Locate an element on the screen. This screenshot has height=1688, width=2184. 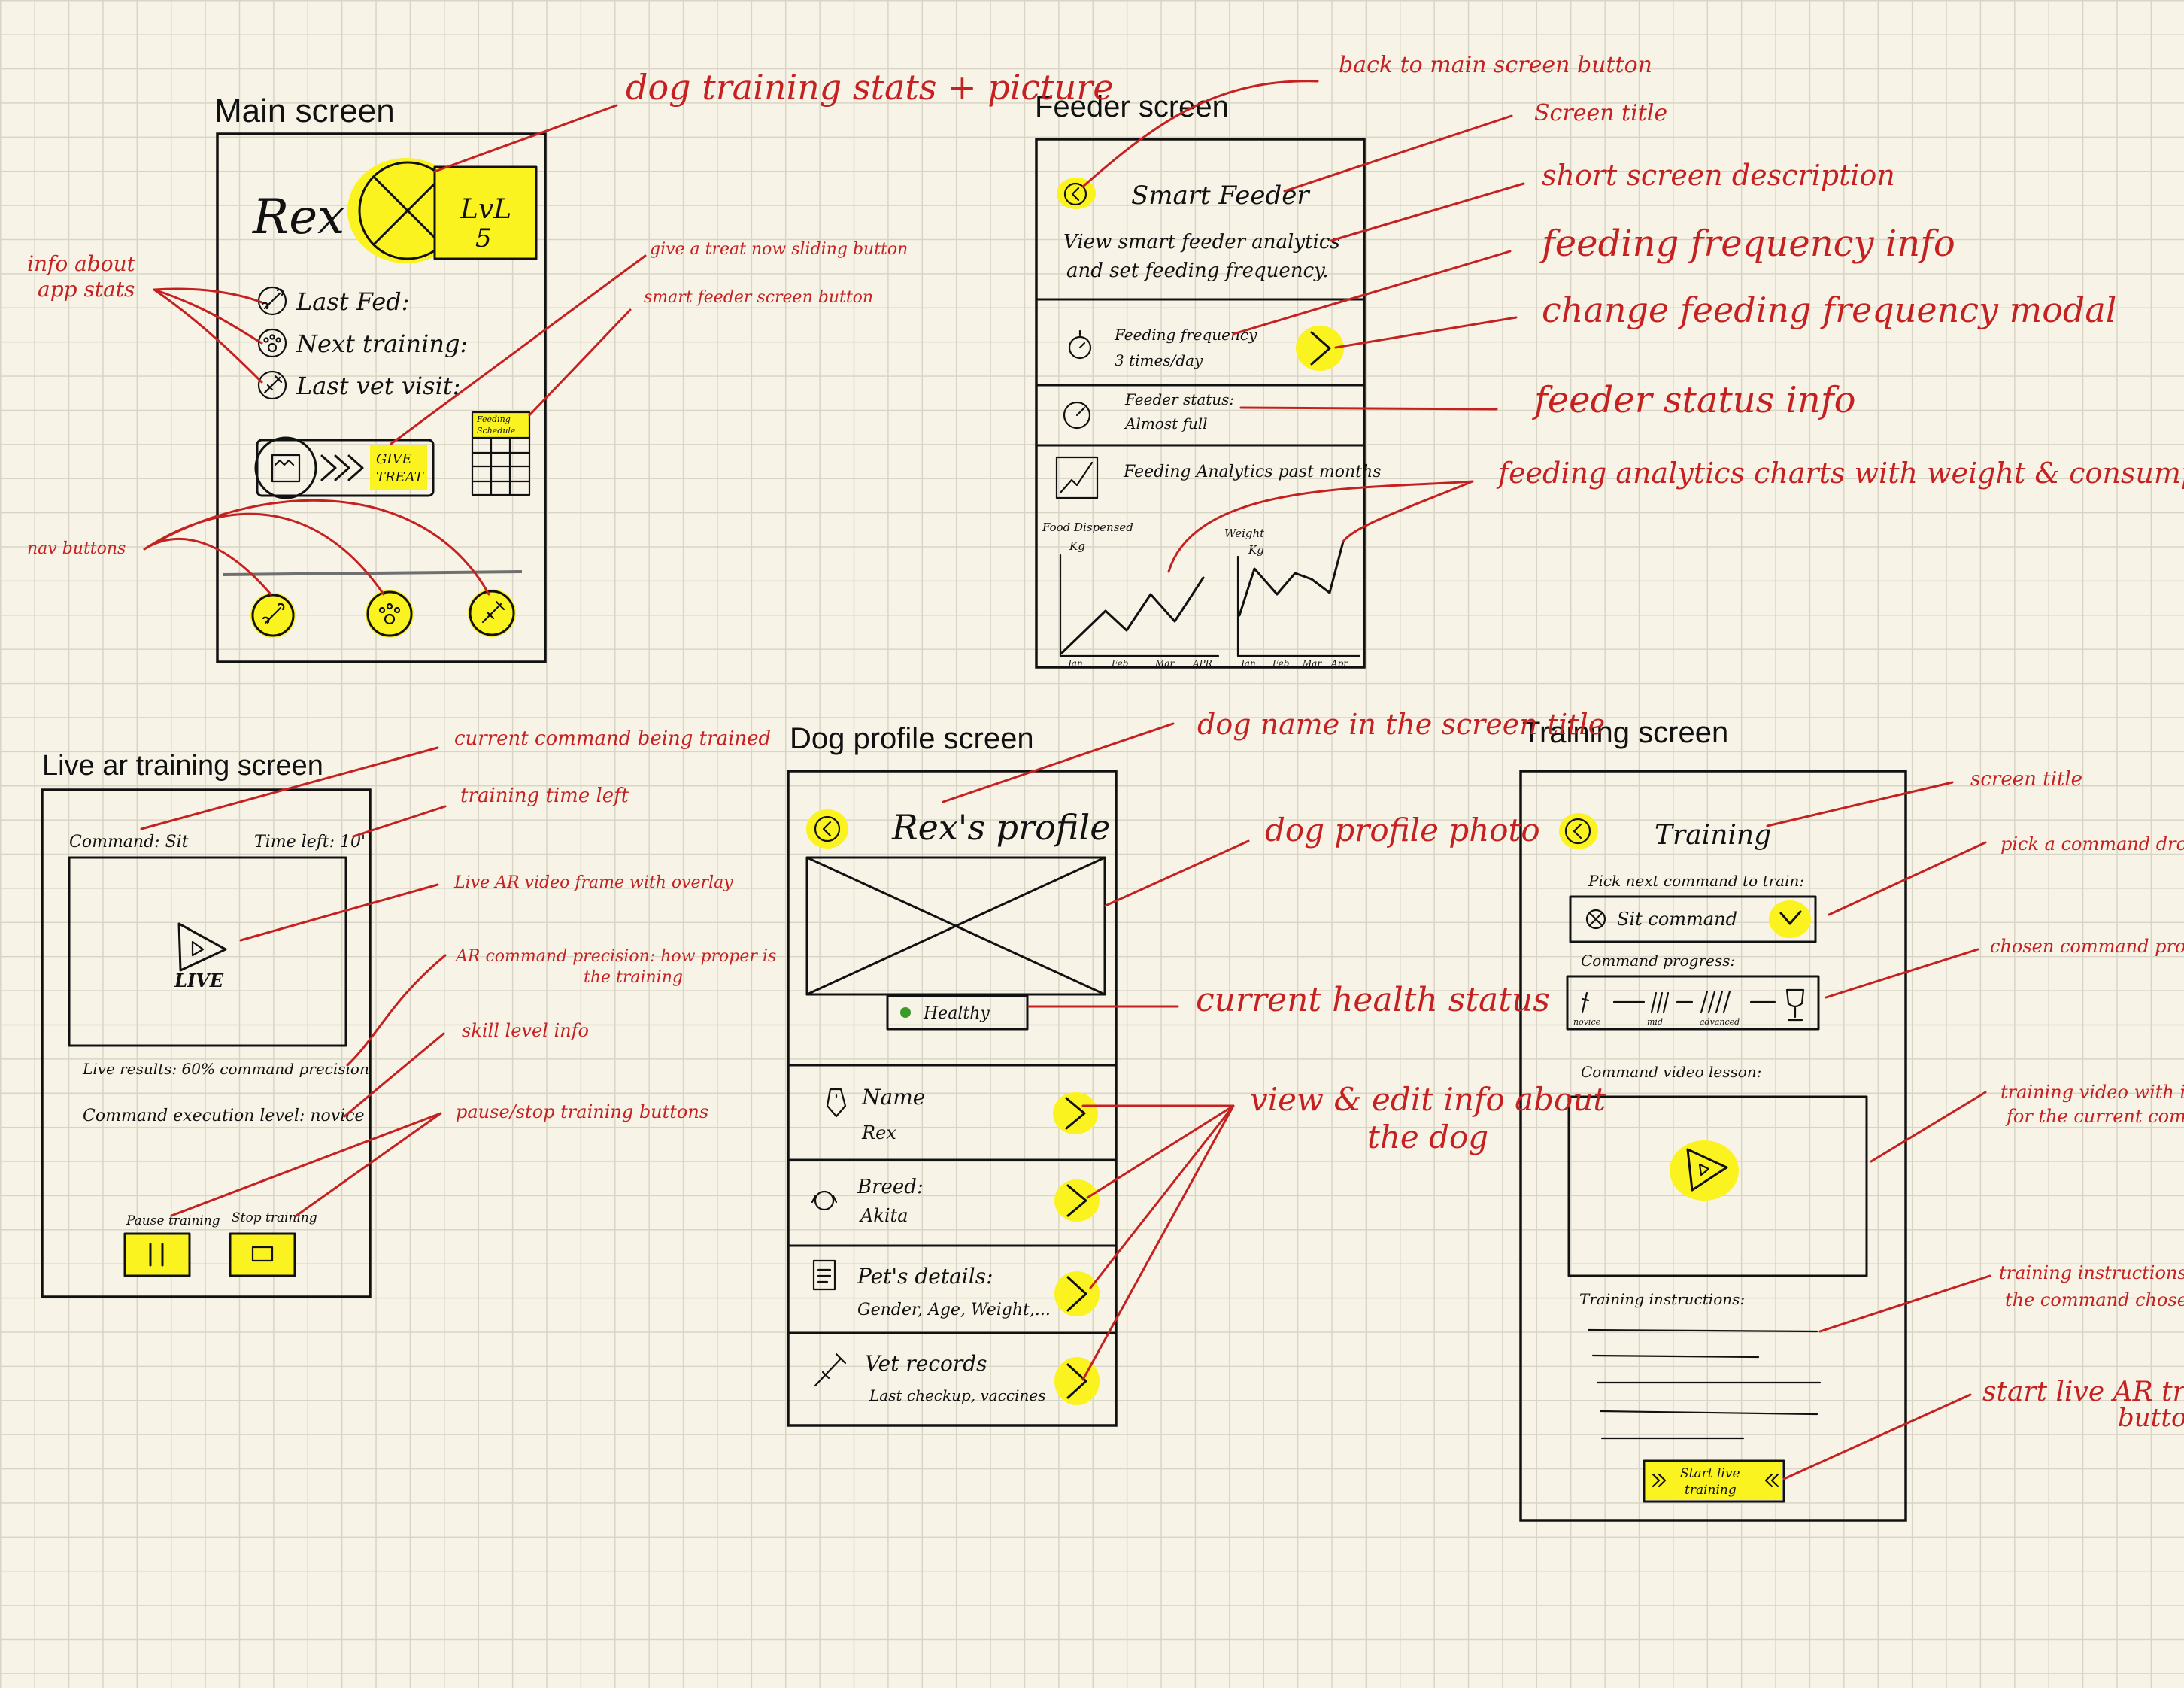
feeder-description: and set feeding frequency. is located at coordinates (1197, 271).